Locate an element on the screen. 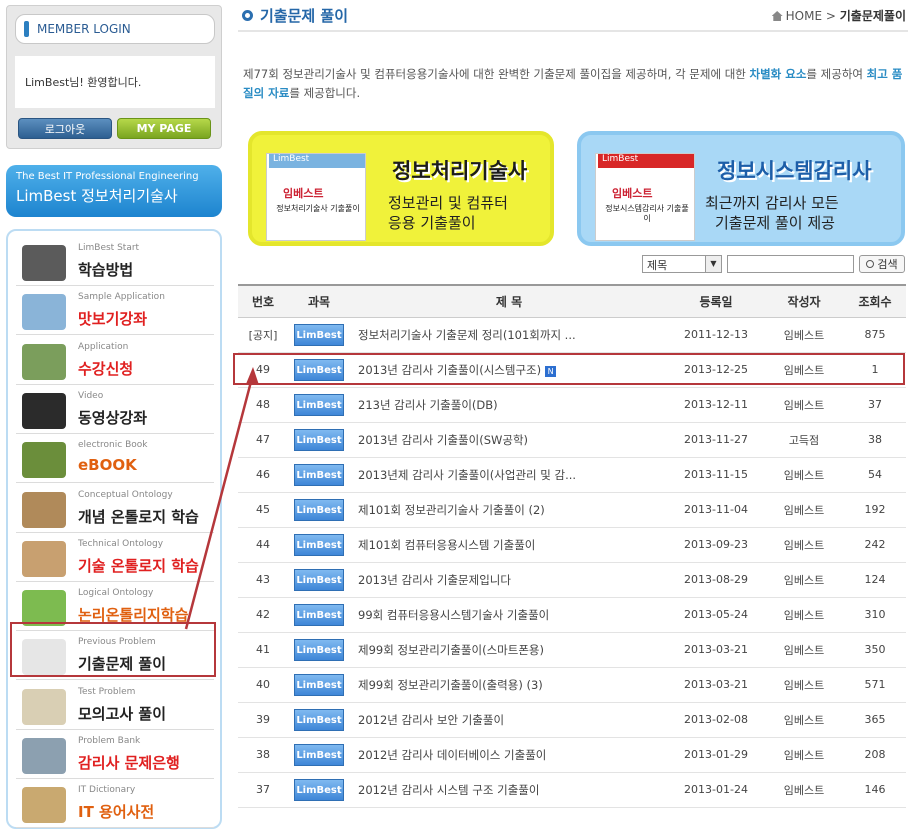  highlight-row-box is located at coordinates (569, 369).